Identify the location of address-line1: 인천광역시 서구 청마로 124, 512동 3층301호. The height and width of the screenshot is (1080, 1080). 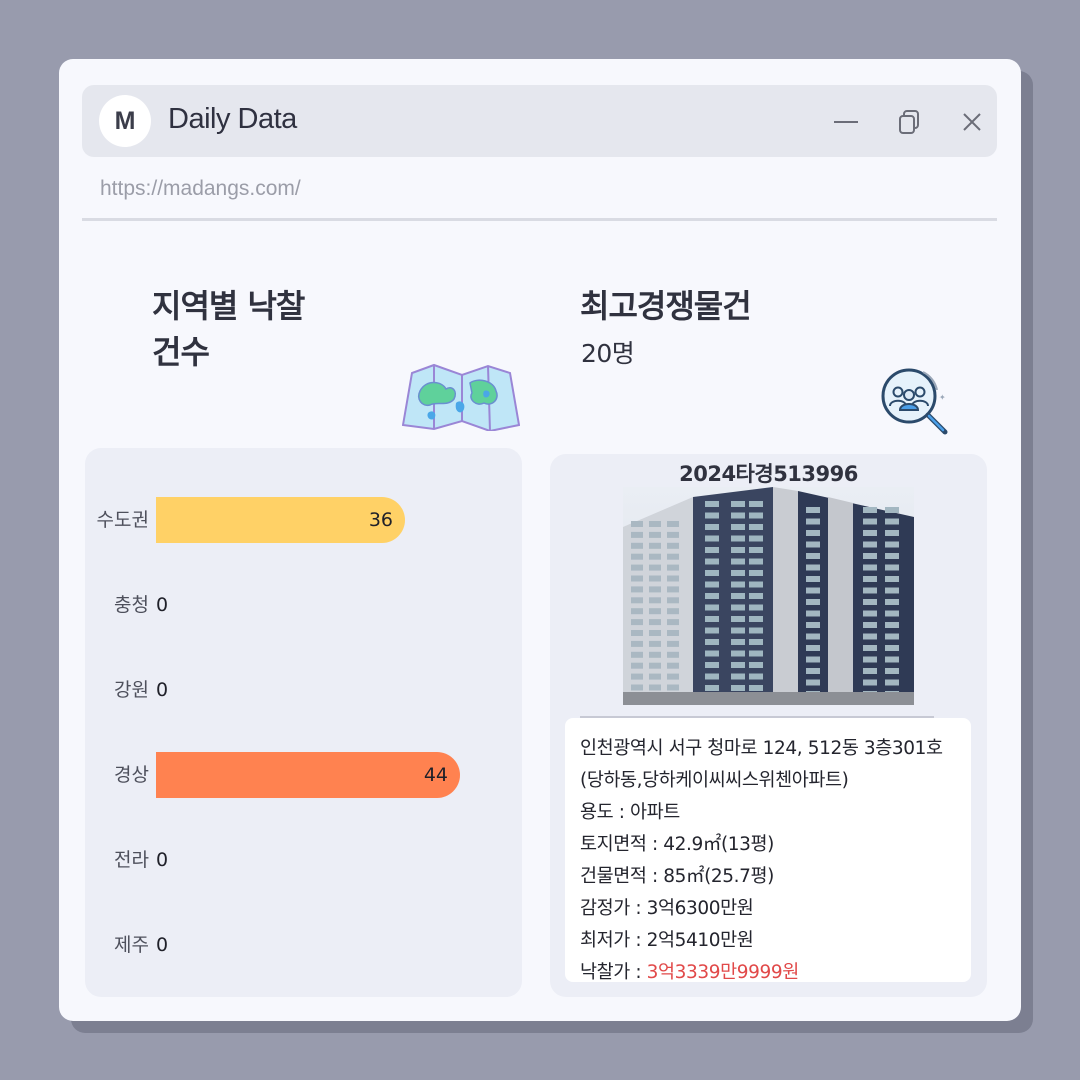
(761, 748).